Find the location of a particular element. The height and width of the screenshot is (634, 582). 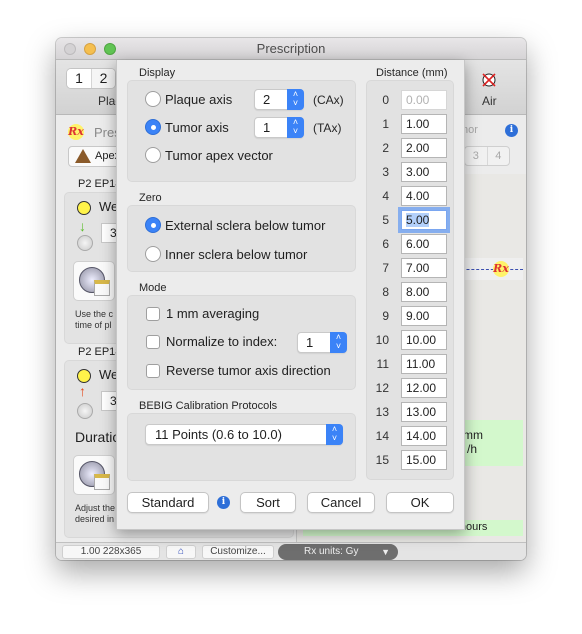

plaque-axis-label: Plaque axis is located at coordinates (199, 99).